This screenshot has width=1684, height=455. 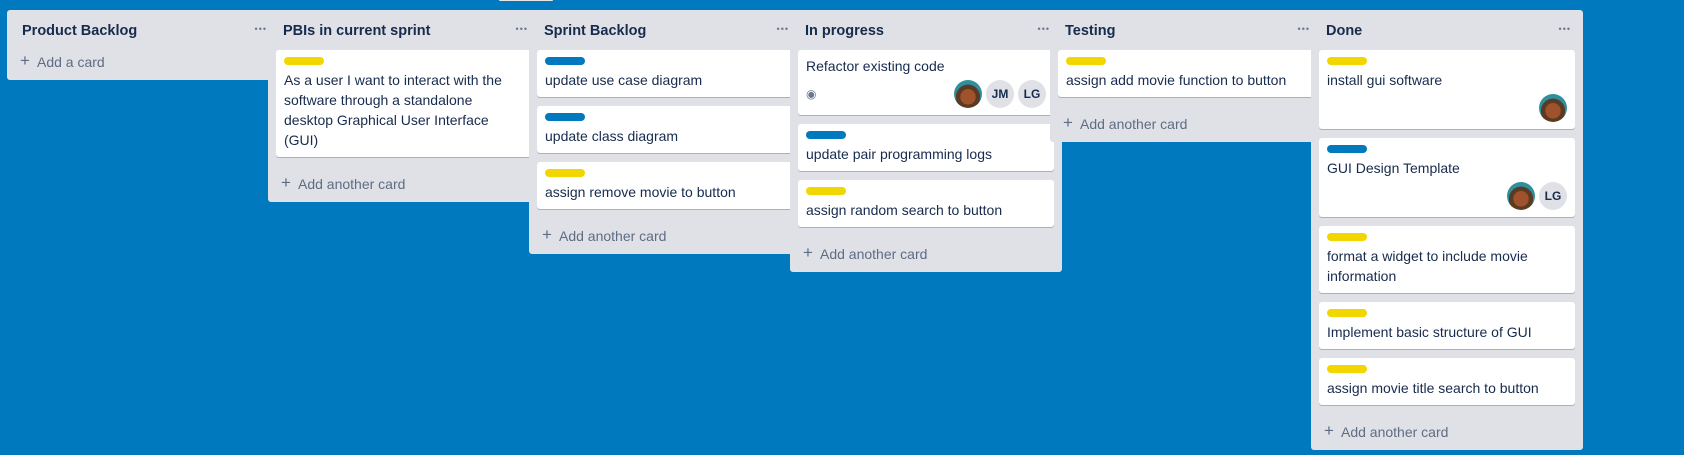 I want to click on card: update class diagram, so click(x=665, y=129).